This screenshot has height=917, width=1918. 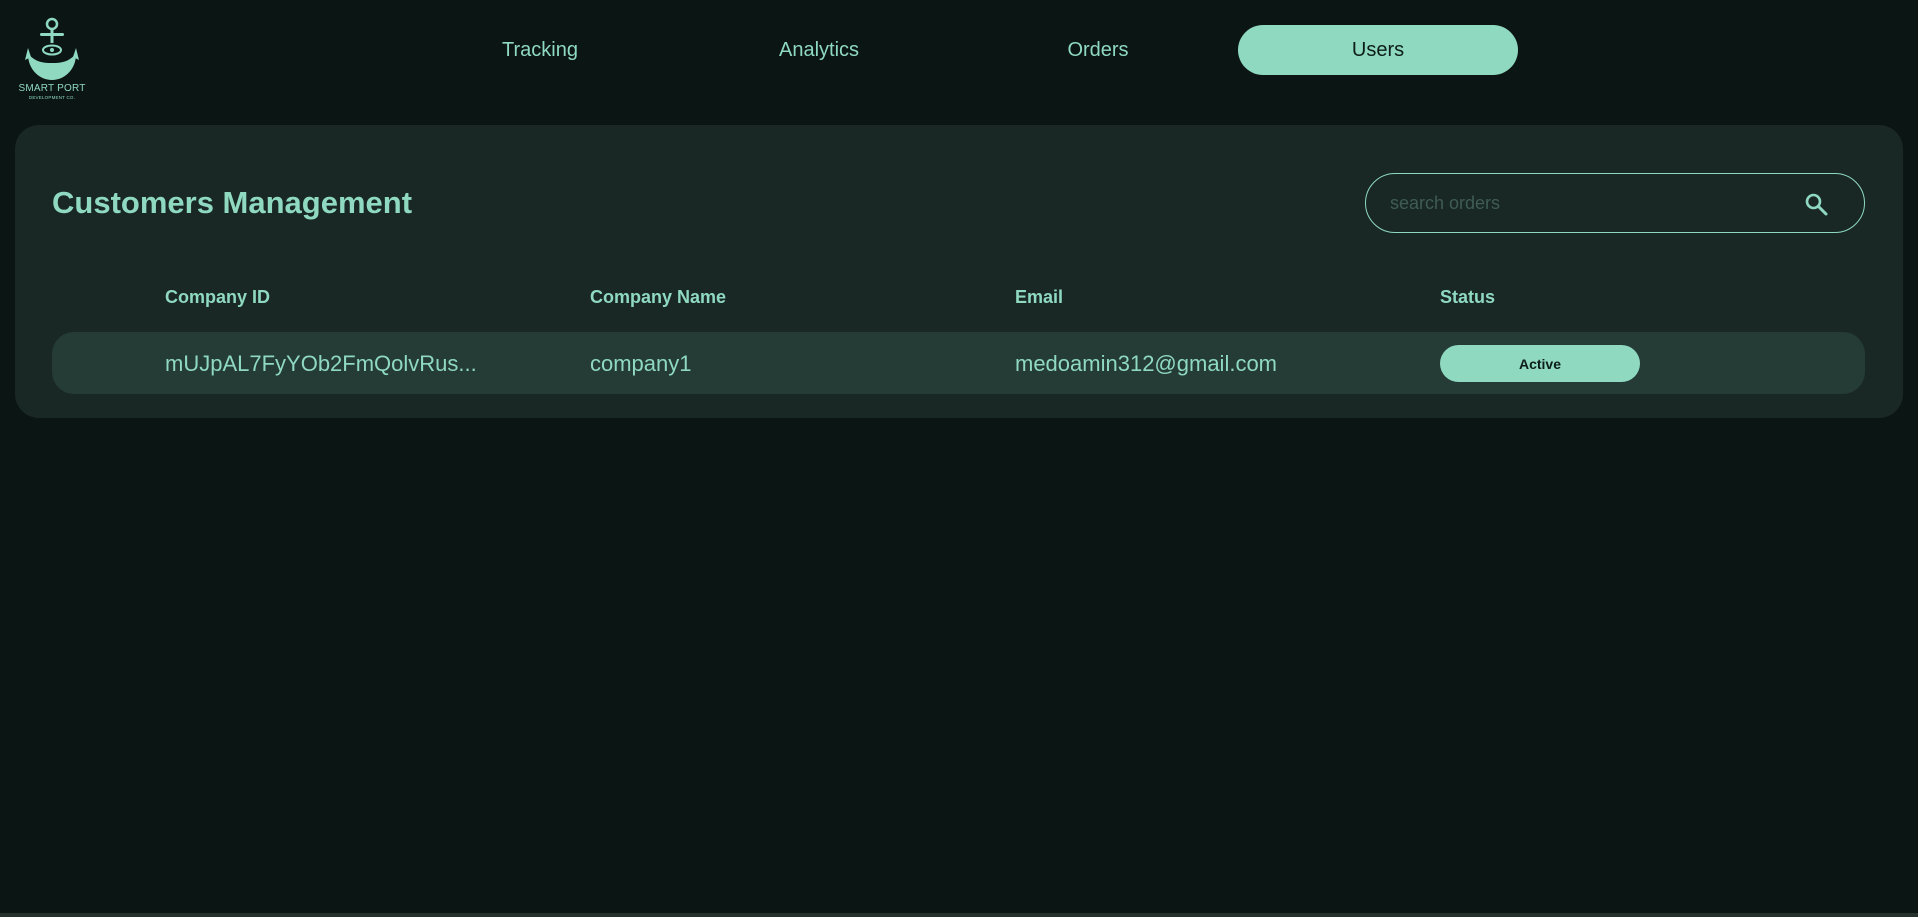 I want to click on column-header-status: Status, so click(x=1467, y=297).